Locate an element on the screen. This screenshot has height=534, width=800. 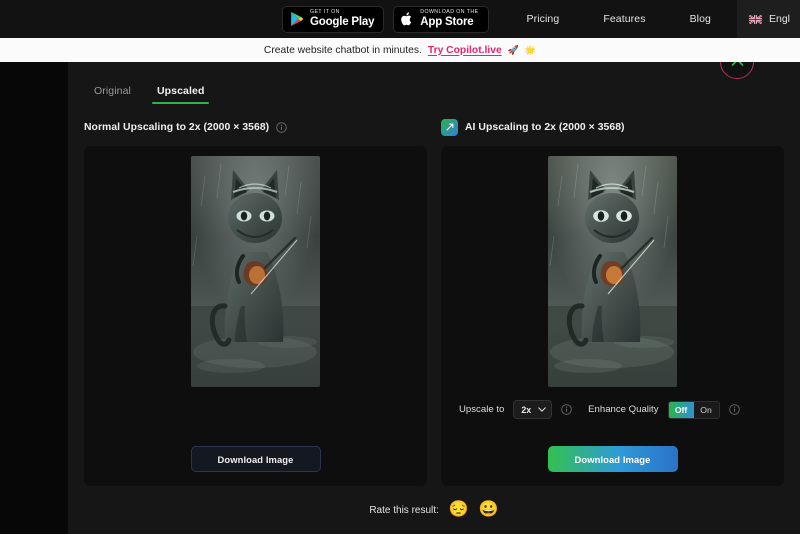
info-circle-icon is located at coordinates (281, 127).